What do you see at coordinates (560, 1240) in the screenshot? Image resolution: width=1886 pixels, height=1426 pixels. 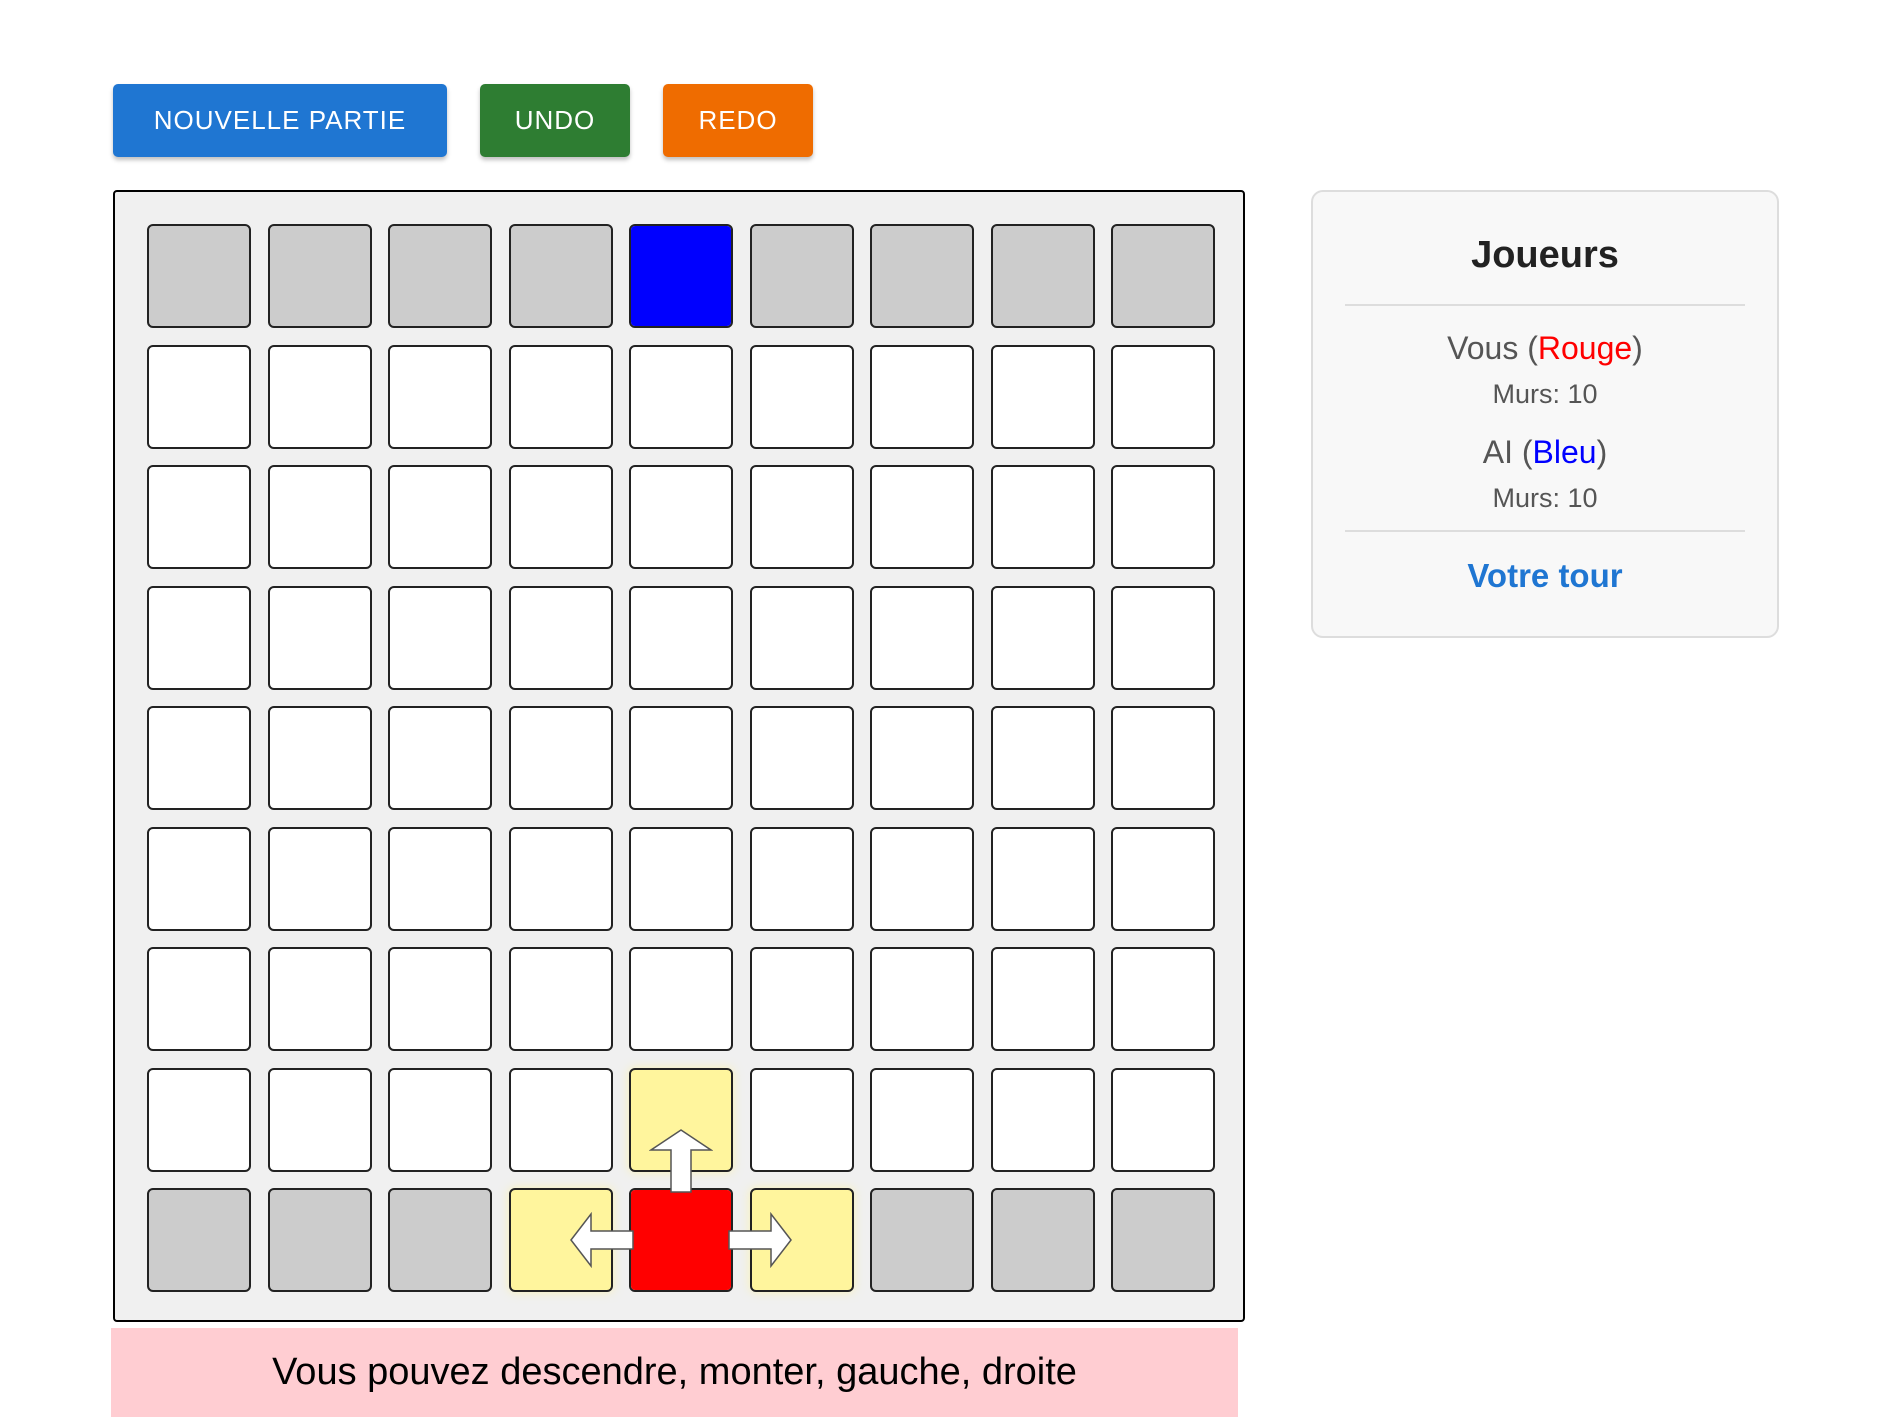 I see `move-target-cell-left` at bounding box center [560, 1240].